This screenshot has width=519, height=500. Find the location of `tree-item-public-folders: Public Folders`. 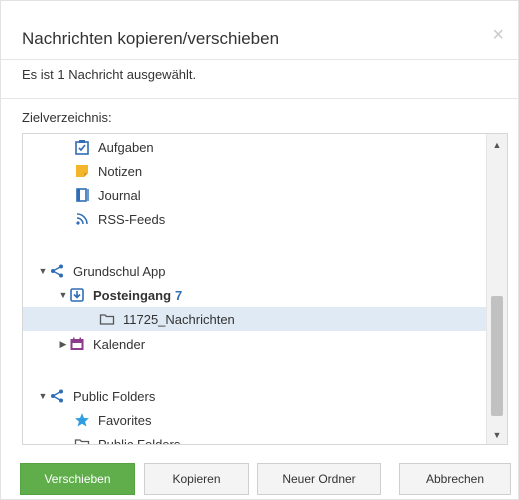

tree-item-public-folders: Public Folders is located at coordinates (265, 438).